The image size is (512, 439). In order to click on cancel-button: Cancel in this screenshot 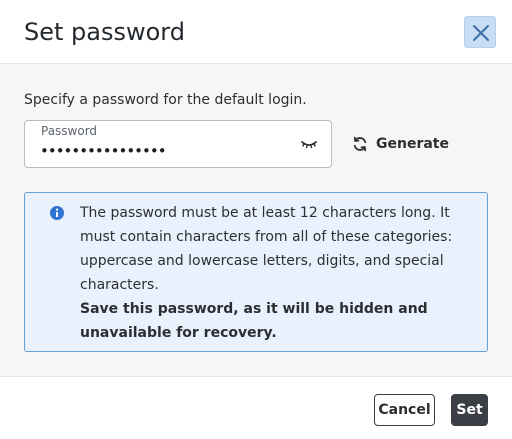, I will do `click(404, 410)`.